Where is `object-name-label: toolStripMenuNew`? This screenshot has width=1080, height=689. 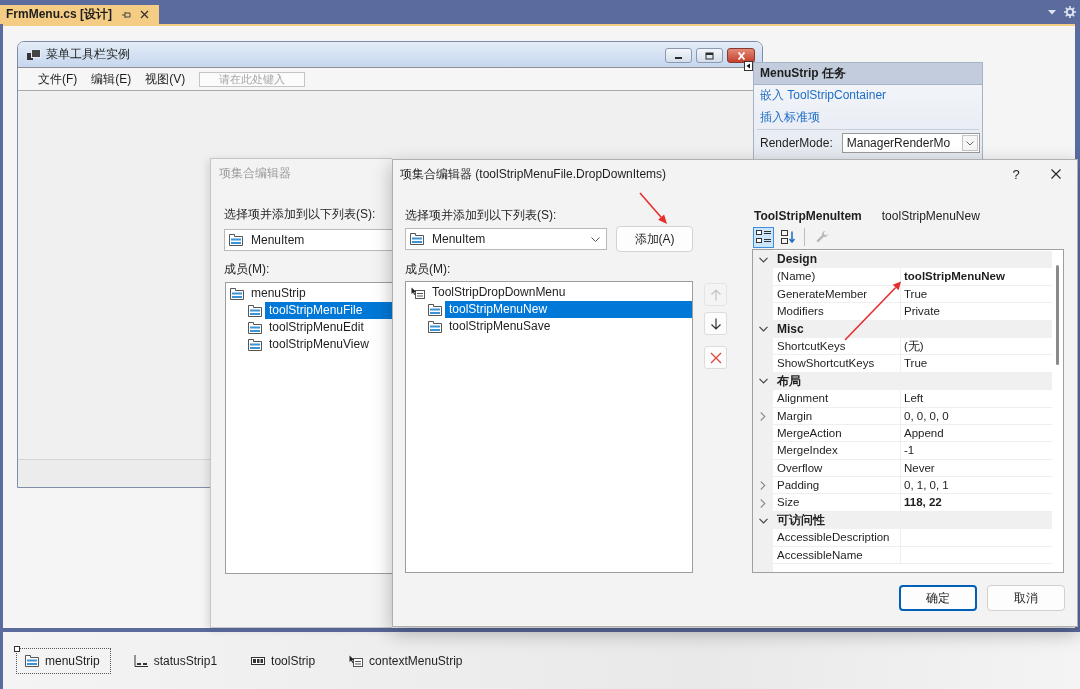 object-name-label: toolStripMenuNew is located at coordinates (930, 215).